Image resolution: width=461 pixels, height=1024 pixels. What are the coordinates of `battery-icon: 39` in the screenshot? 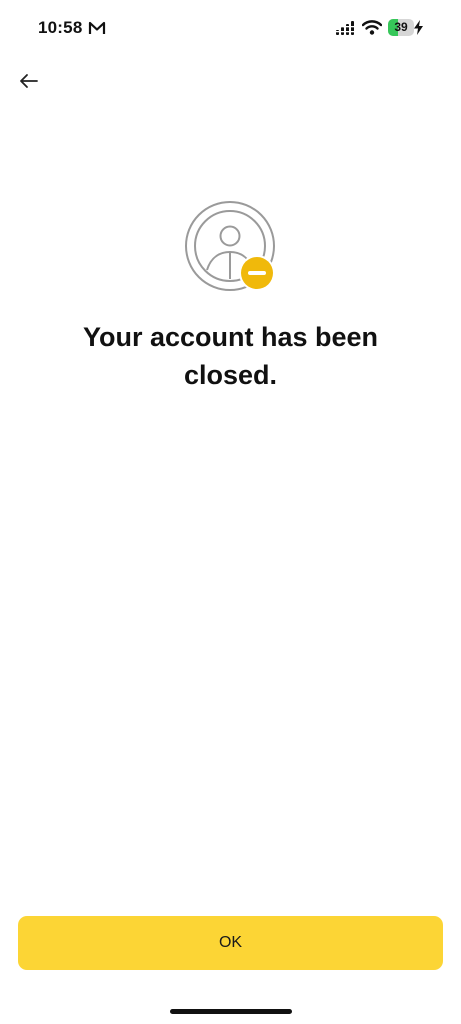 It's located at (401, 27).